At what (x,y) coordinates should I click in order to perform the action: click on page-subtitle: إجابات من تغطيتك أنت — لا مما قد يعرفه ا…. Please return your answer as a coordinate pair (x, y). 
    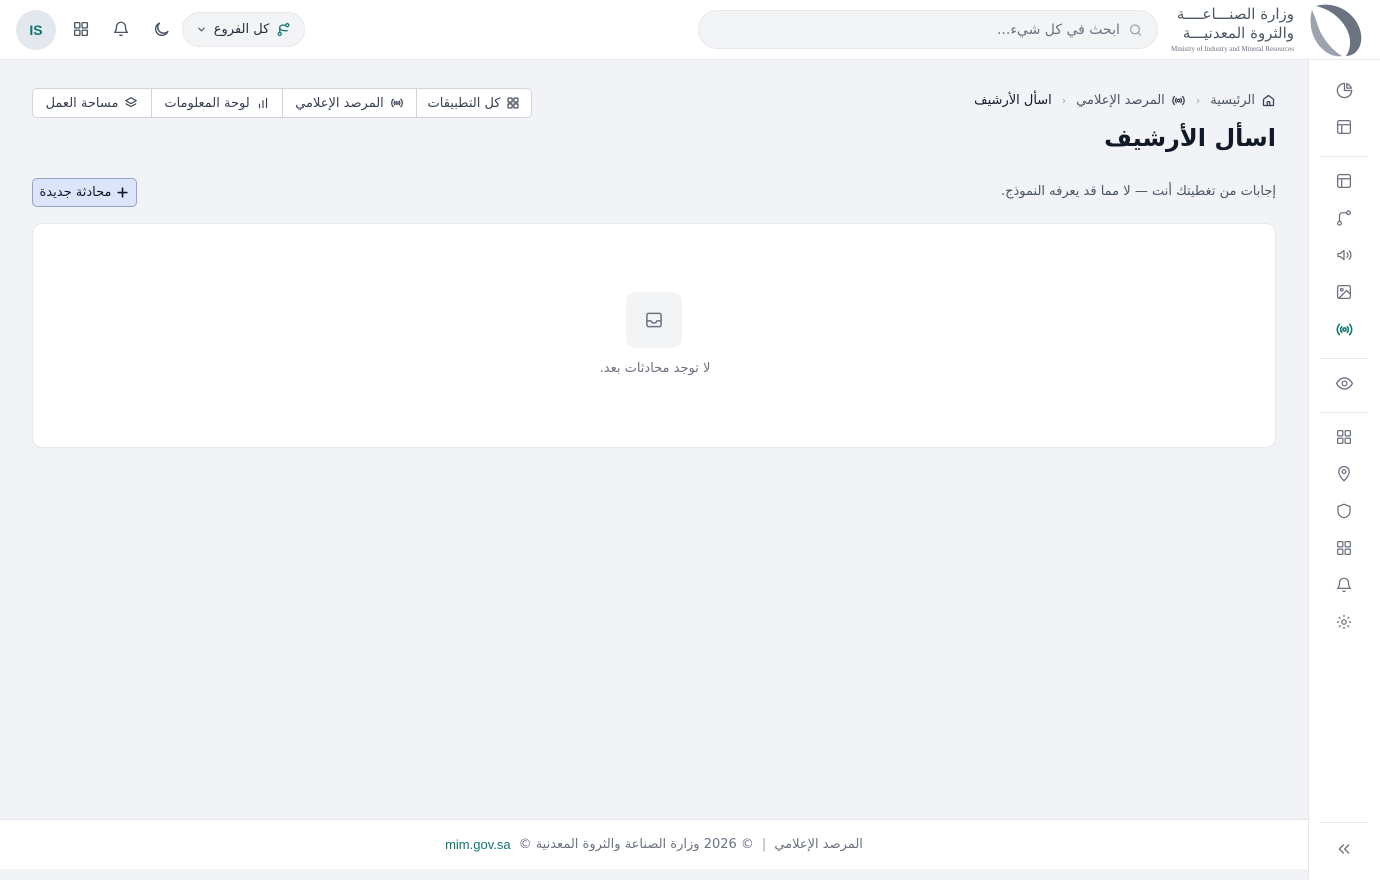
    Looking at the image, I should click on (1138, 191).